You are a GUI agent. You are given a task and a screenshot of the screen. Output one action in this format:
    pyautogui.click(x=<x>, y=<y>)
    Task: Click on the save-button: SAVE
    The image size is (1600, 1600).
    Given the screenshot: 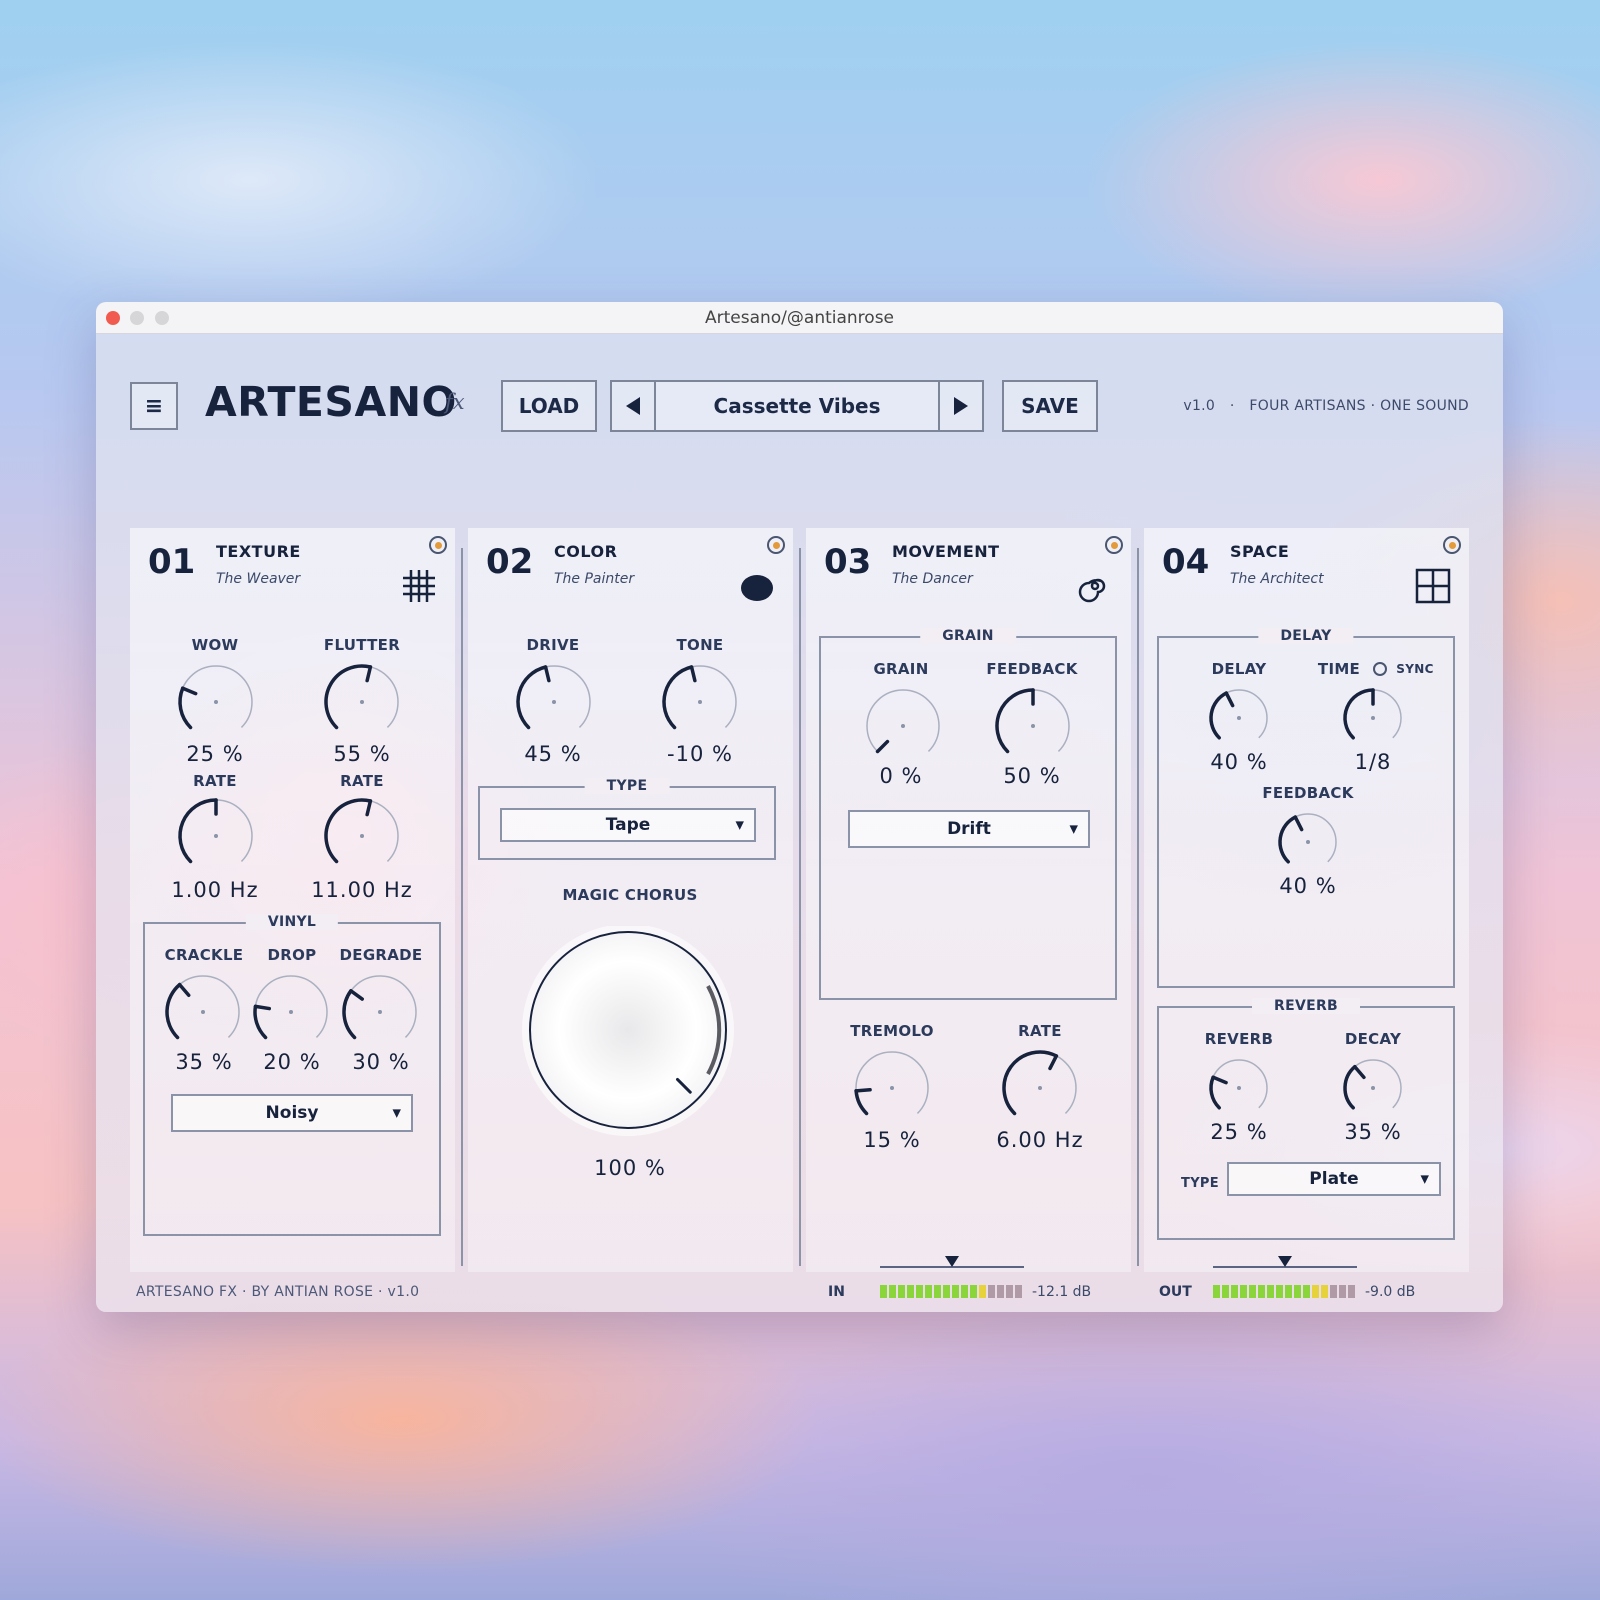 What is the action you would take?
    pyautogui.click(x=1050, y=406)
    